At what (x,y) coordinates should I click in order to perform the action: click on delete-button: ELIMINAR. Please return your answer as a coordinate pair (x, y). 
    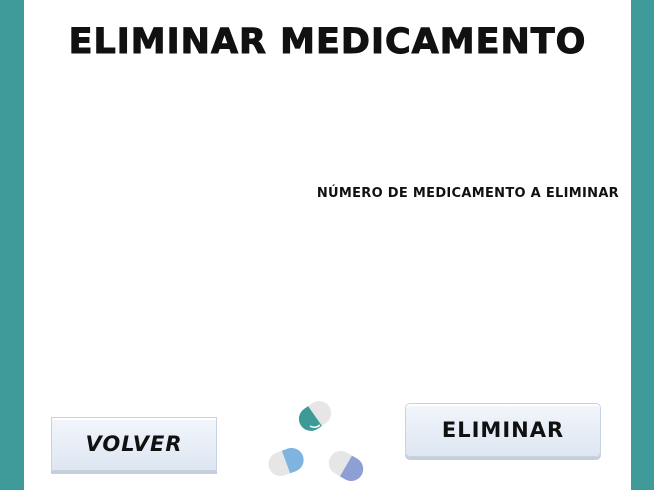
    Looking at the image, I should click on (503, 430).